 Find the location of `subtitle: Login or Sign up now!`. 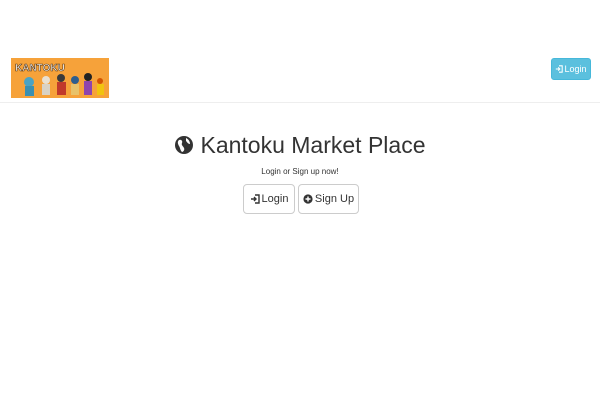

subtitle: Login or Sign up now! is located at coordinates (300, 171).